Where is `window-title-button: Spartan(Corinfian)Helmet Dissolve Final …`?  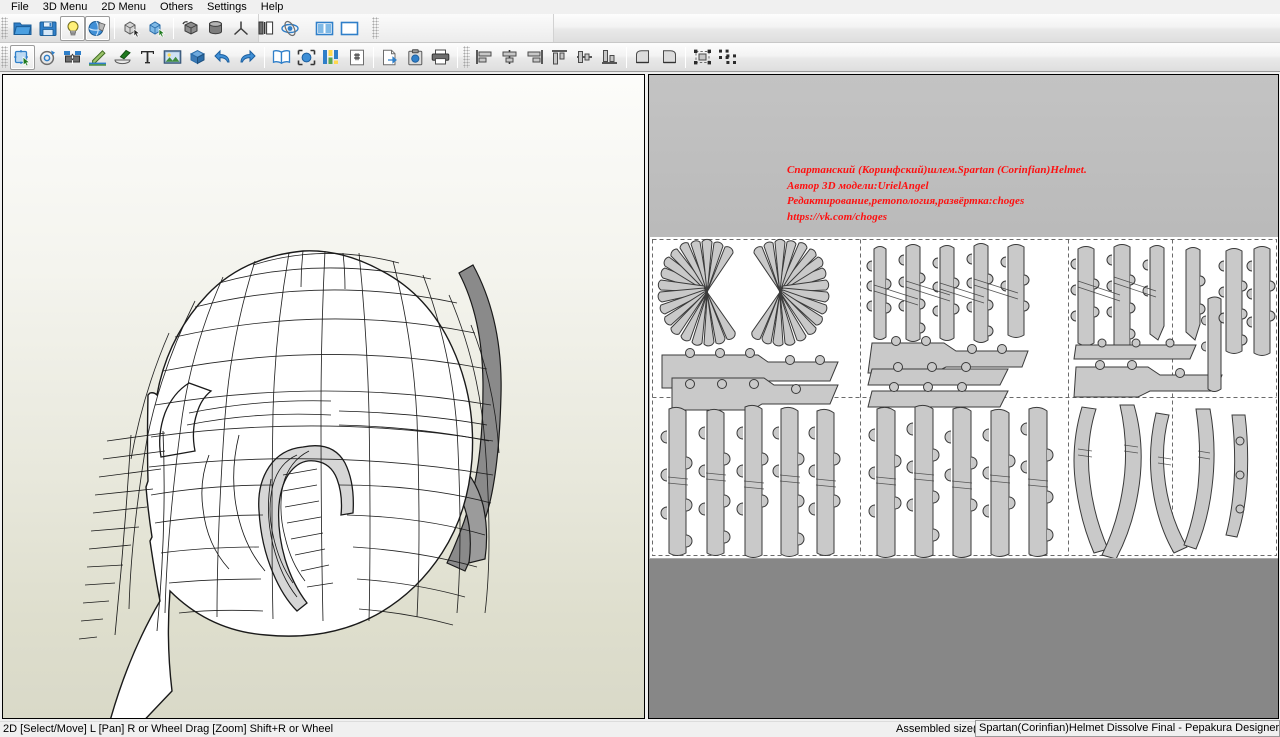 window-title-button: Spartan(Corinfian)Helmet Dissolve Final … is located at coordinates (1127, 728).